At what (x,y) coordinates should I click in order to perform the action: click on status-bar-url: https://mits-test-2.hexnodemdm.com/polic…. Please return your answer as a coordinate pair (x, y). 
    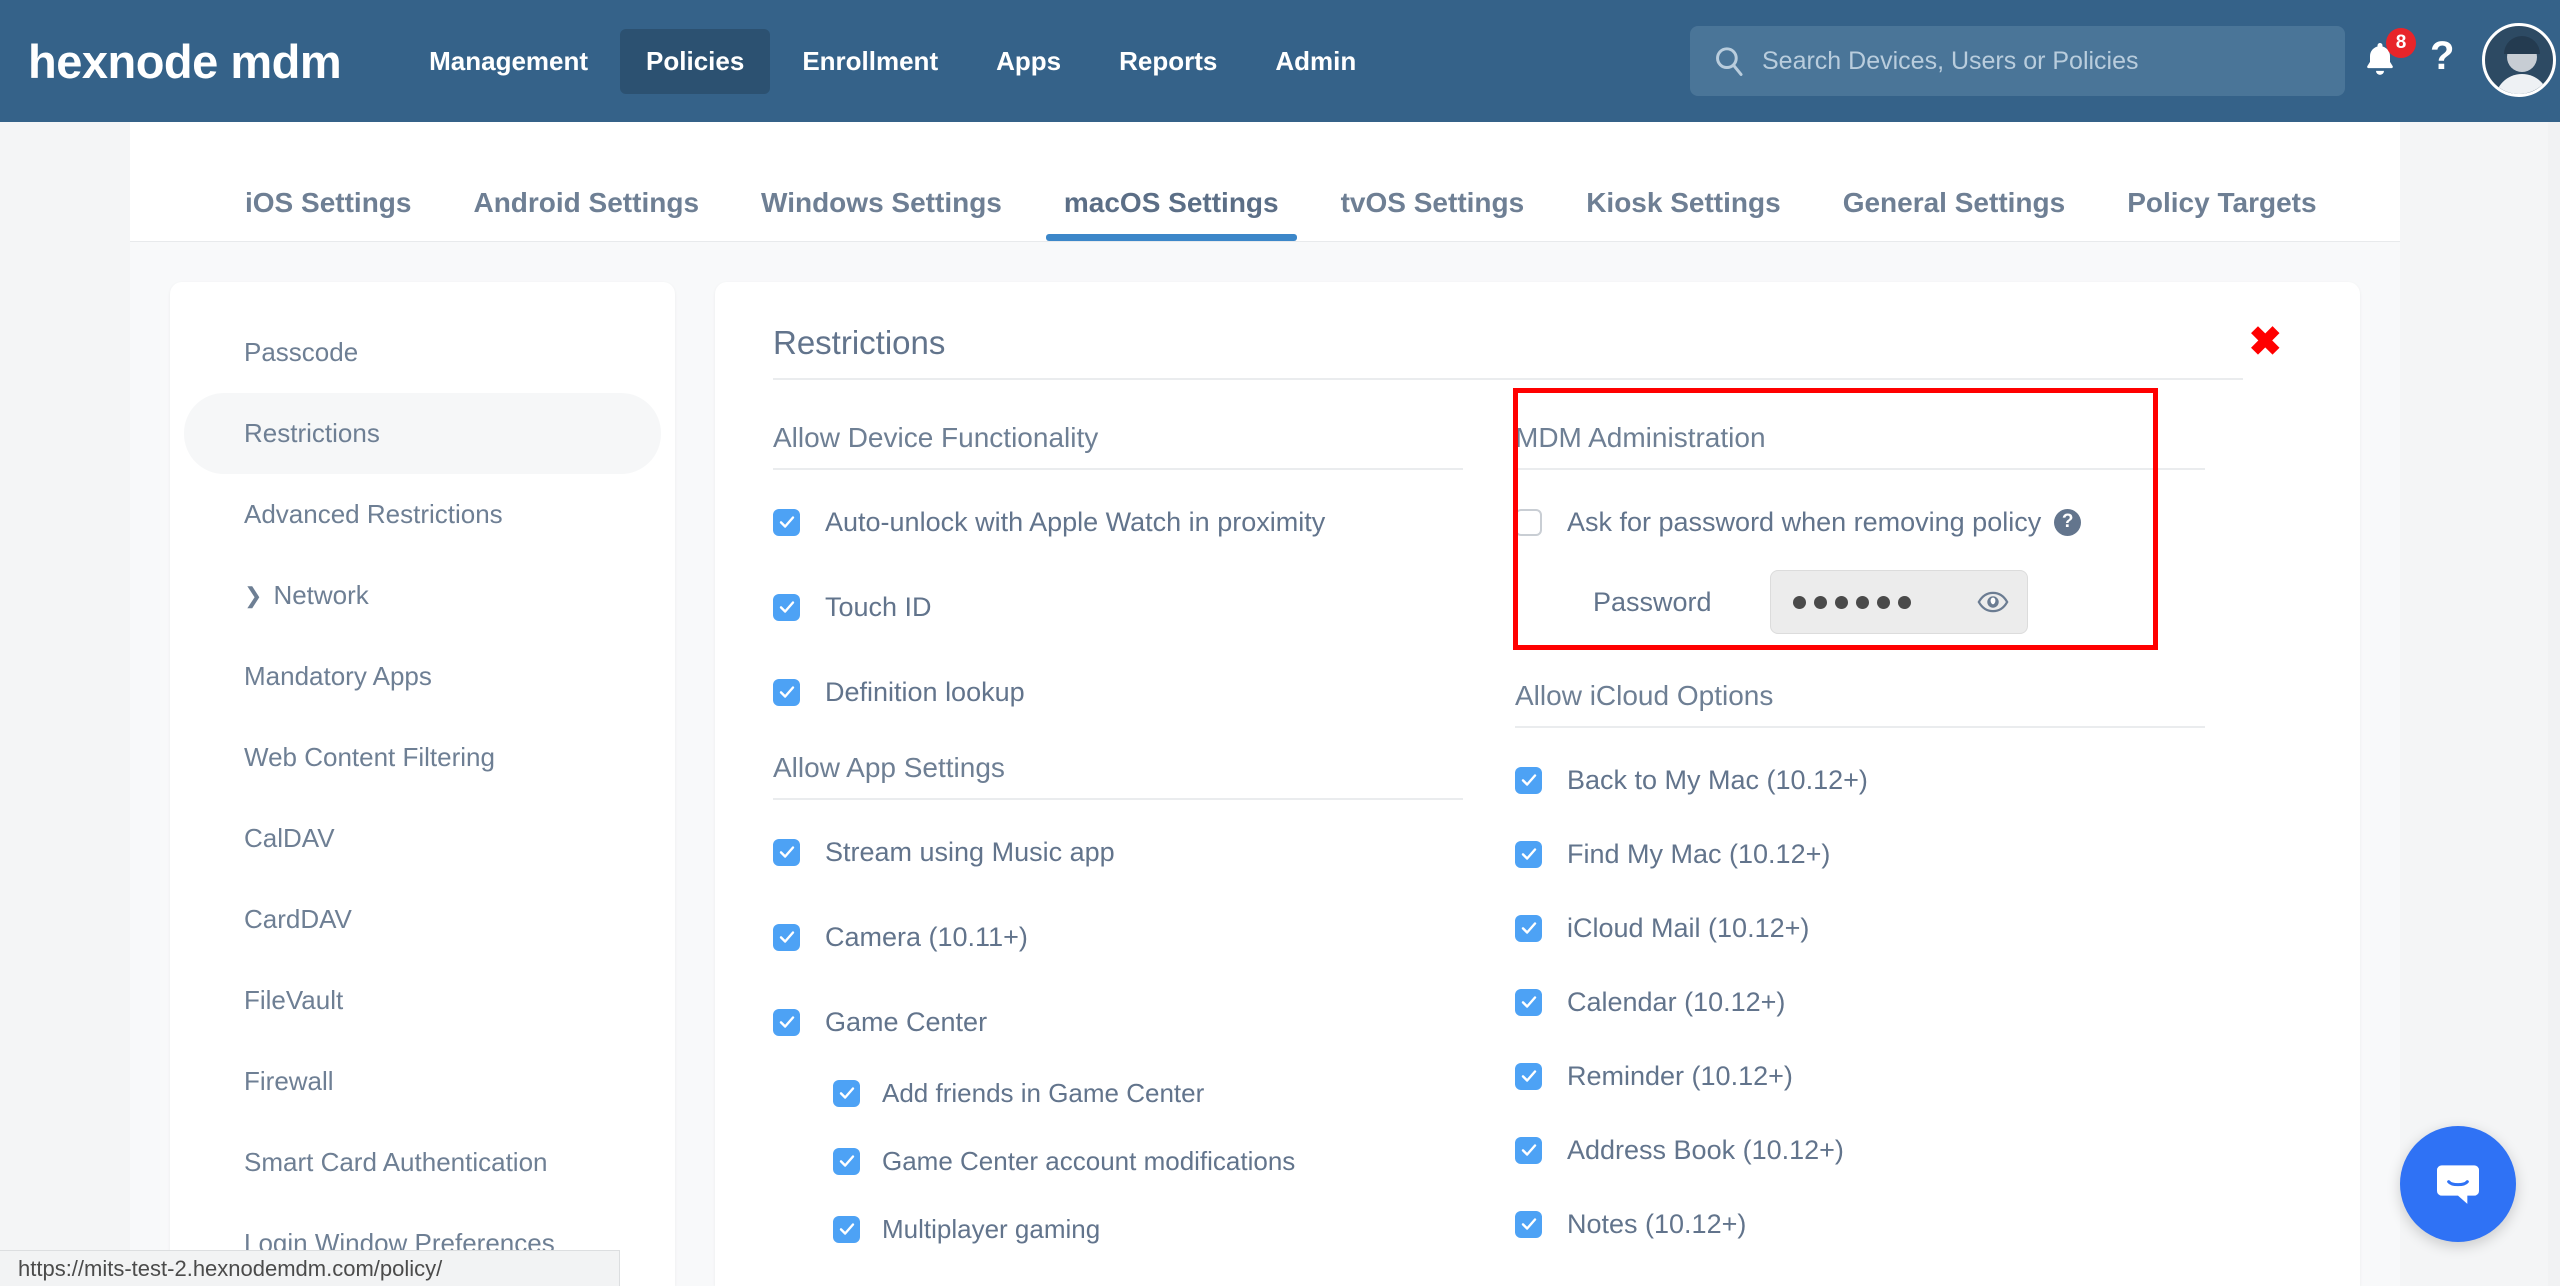
    Looking at the image, I should click on (230, 1268).